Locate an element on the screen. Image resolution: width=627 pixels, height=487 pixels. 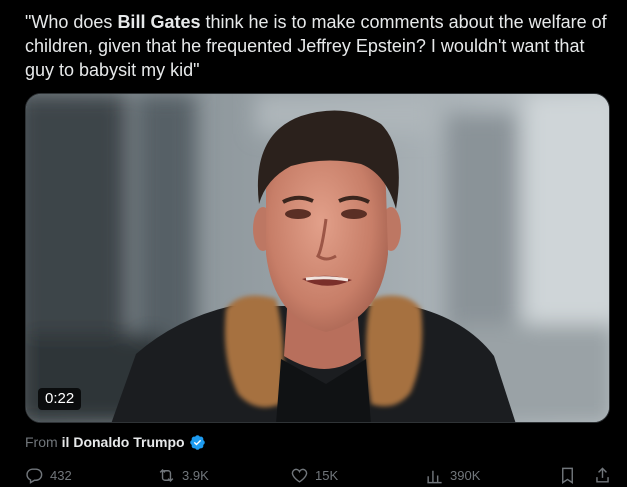
like-icon is located at coordinates (299, 475).